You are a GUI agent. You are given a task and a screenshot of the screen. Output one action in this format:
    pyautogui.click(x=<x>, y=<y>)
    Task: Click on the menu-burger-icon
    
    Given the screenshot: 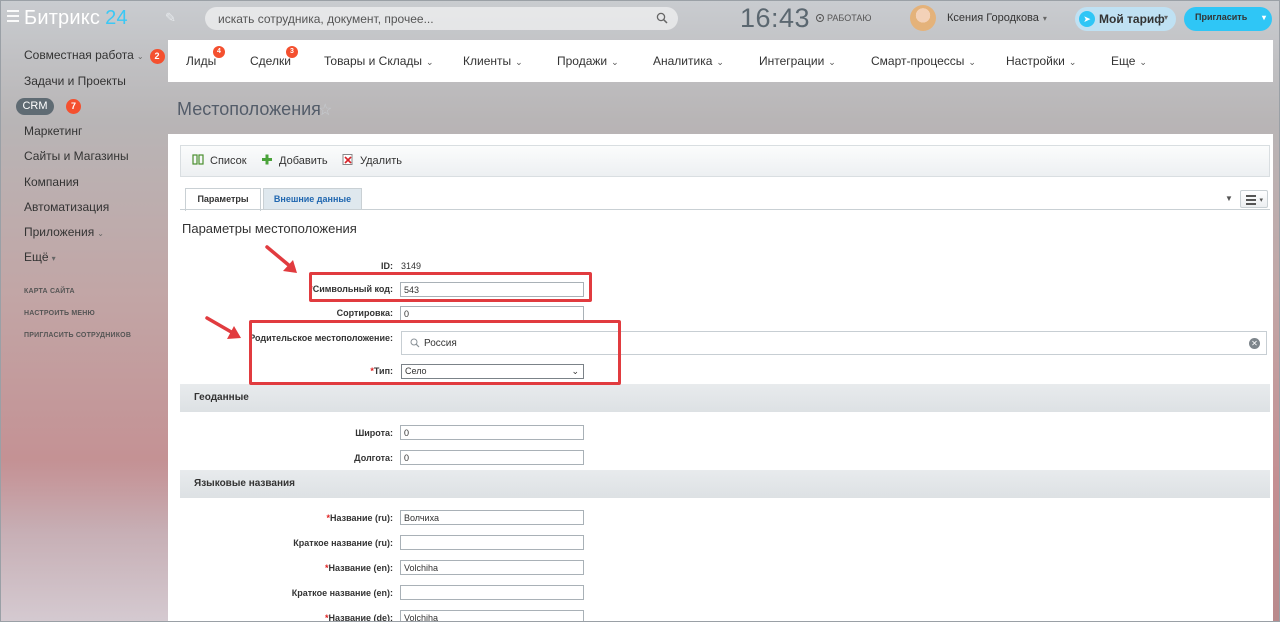 What is the action you would take?
    pyautogui.click(x=13, y=16)
    